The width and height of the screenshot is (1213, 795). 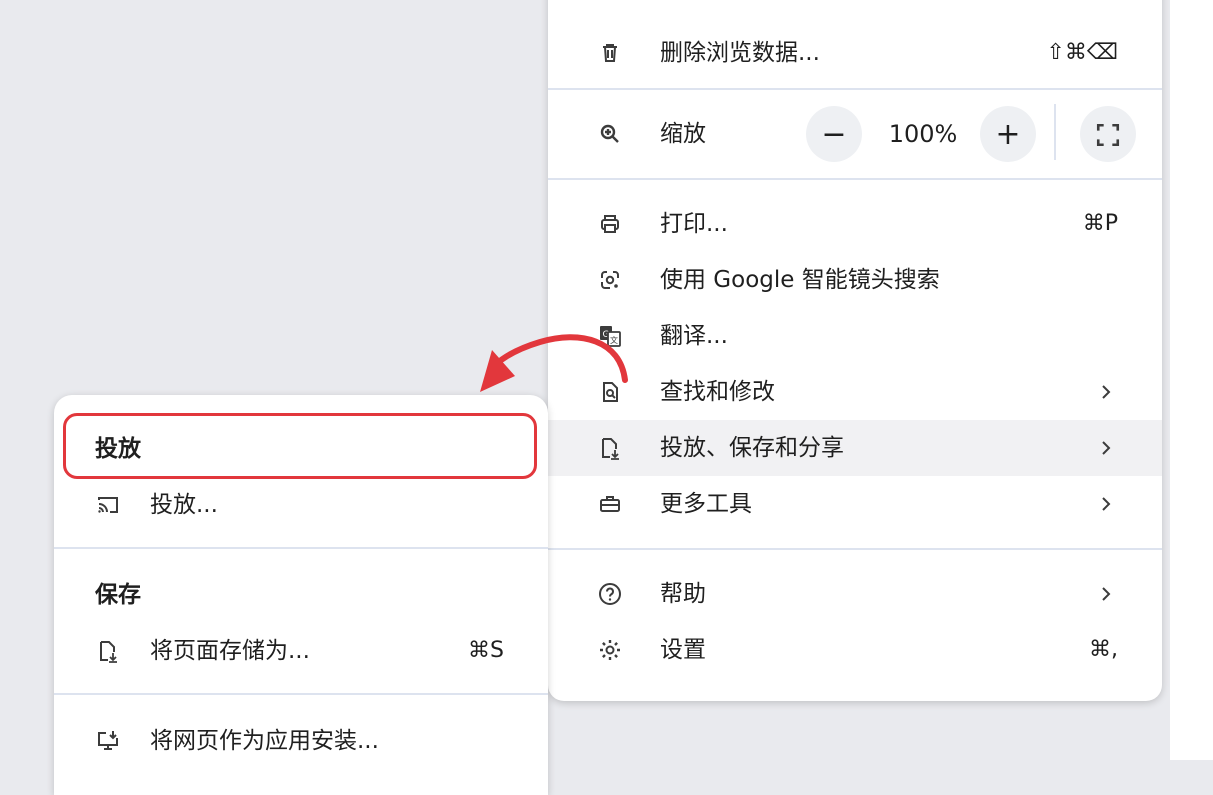 I want to click on fullscreen-icon, so click(x=1108, y=134).